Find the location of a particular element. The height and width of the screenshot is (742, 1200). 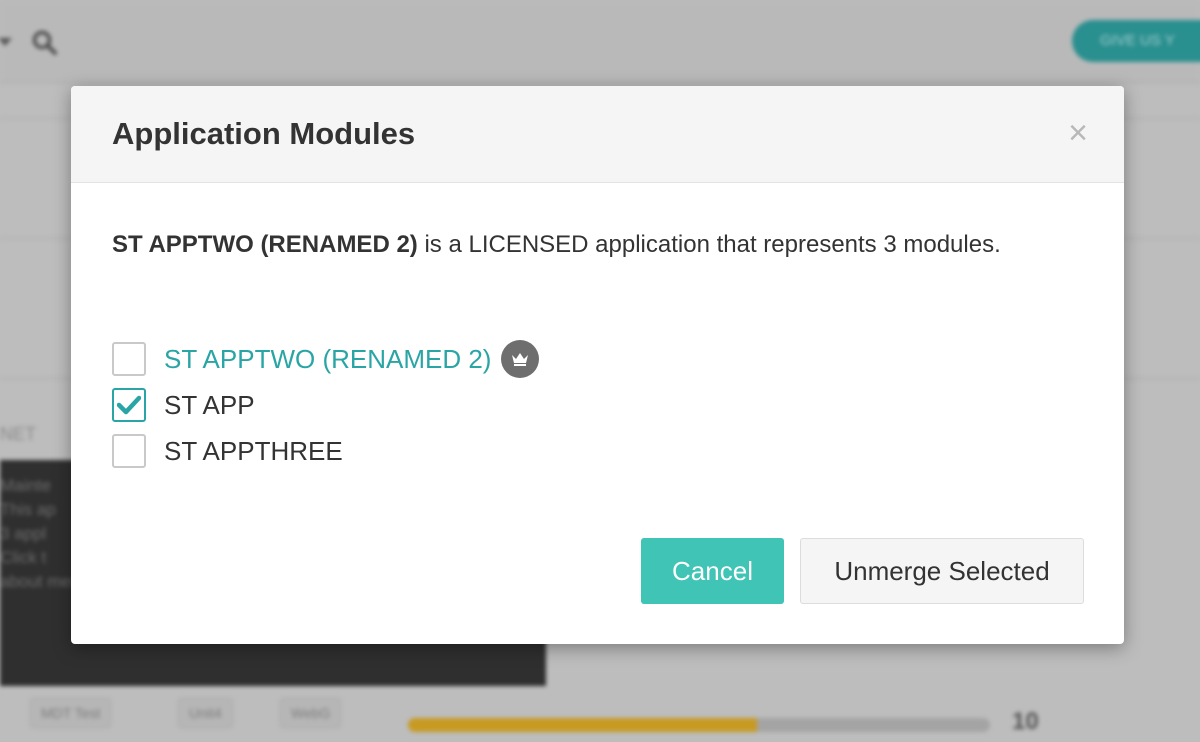

module-list: ST APPTWO (RENAMED 2) ST APP ST APPTHREE is located at coordinates (326, 405).